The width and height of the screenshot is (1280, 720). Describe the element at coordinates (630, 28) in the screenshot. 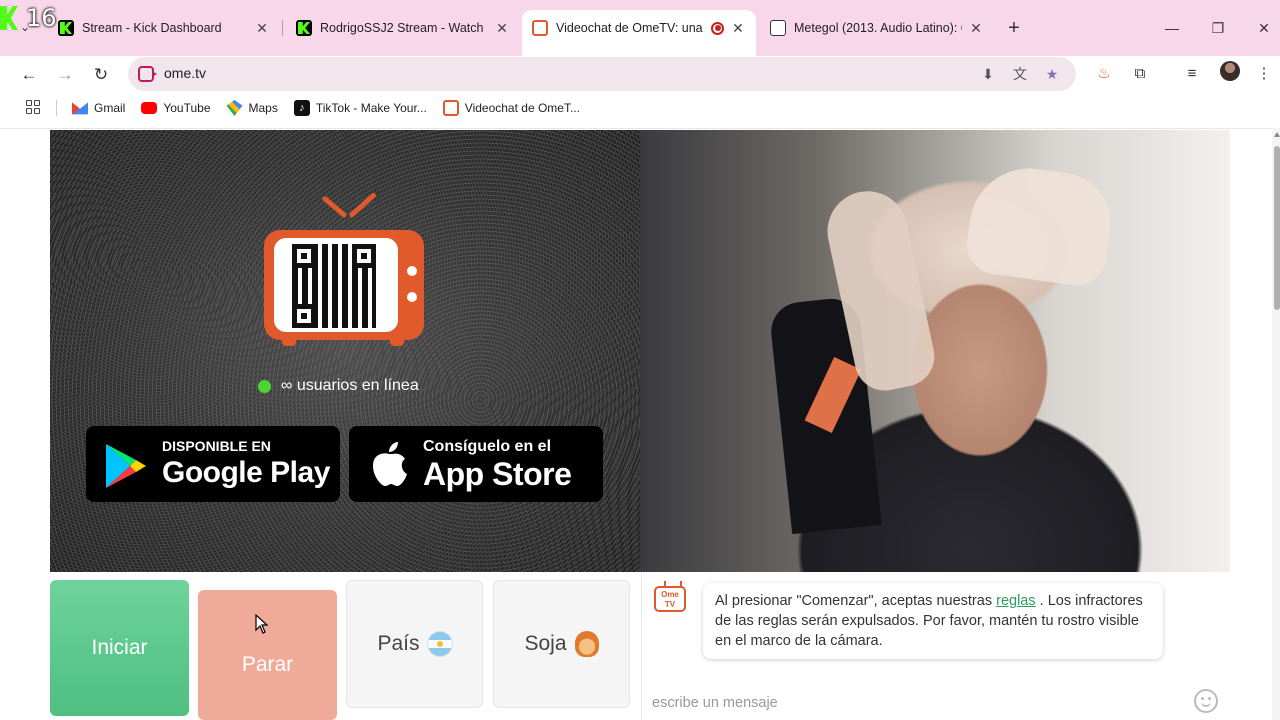

I see `tab-title: Videochat de OmeTV: una alternativa` at that location.